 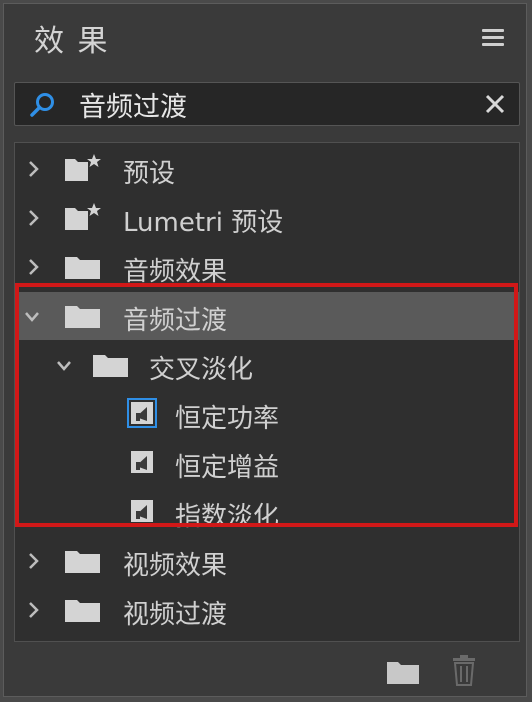 What do you see at coordinates (267, 610) in the screenshot?
I see `tree-item-video-transitions: 视频过渡` at bounding box center [267, 610].